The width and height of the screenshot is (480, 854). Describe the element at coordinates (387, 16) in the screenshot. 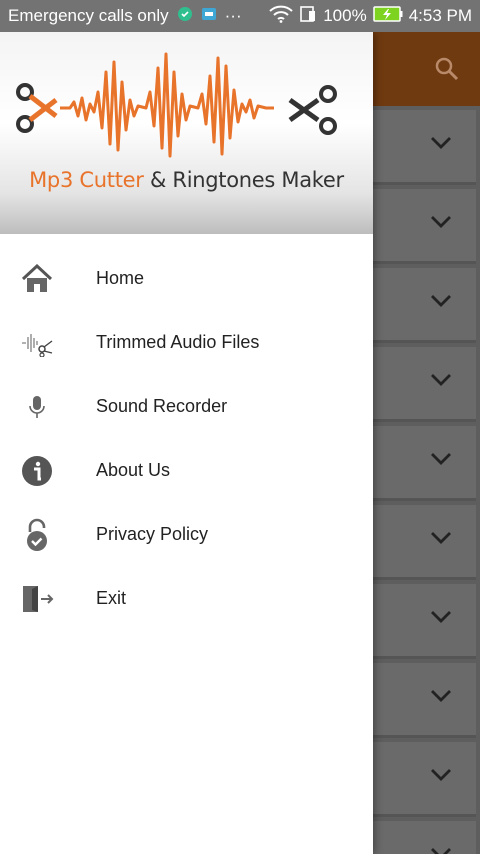

I see `battery-charging-icon` at that location.